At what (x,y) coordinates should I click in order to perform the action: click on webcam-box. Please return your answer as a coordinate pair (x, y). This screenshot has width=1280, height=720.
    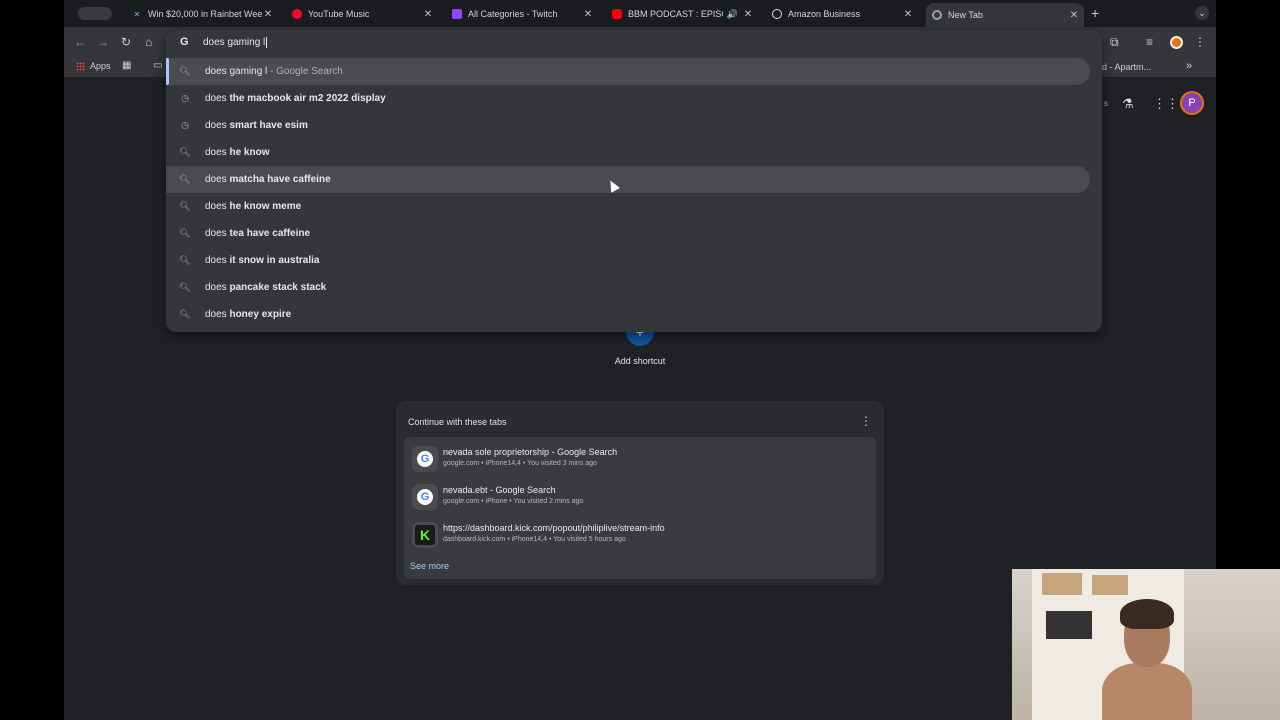
    Looking at the image, I should click on (1110, 585).